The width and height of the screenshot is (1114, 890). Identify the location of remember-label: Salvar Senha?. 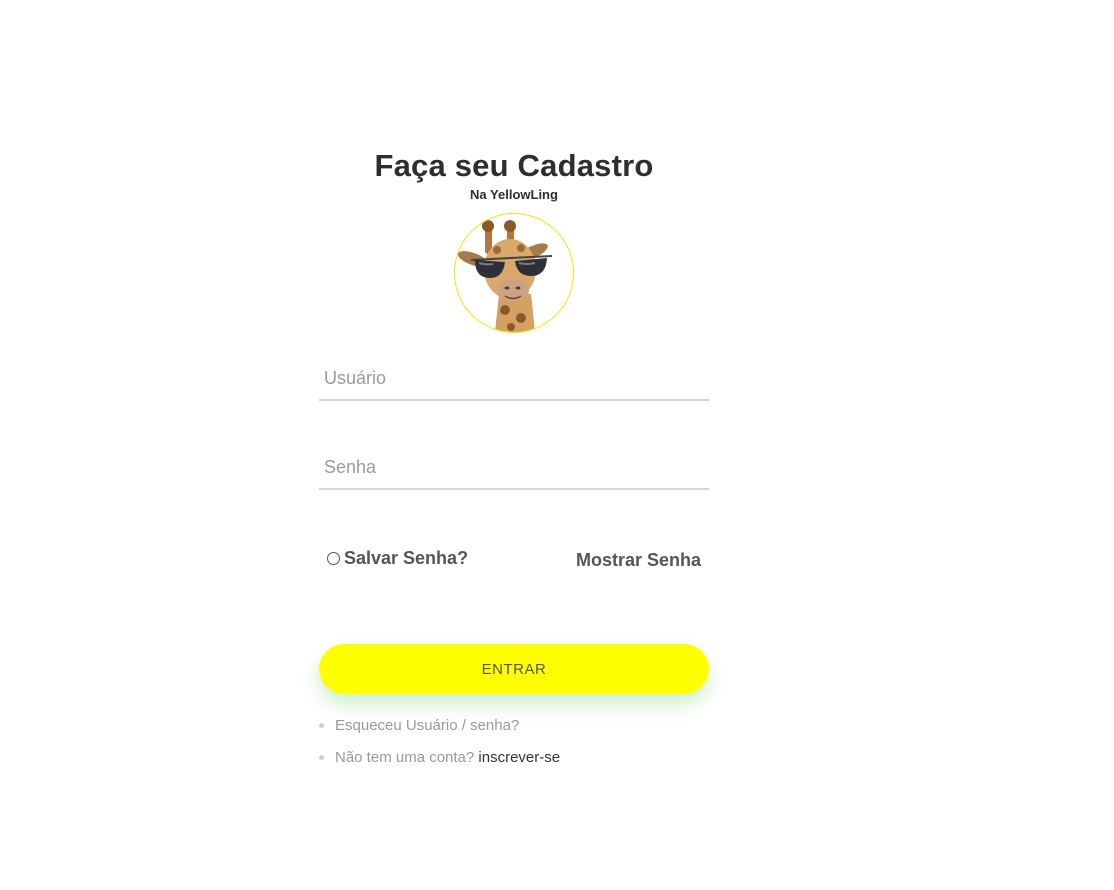
(406, 558).